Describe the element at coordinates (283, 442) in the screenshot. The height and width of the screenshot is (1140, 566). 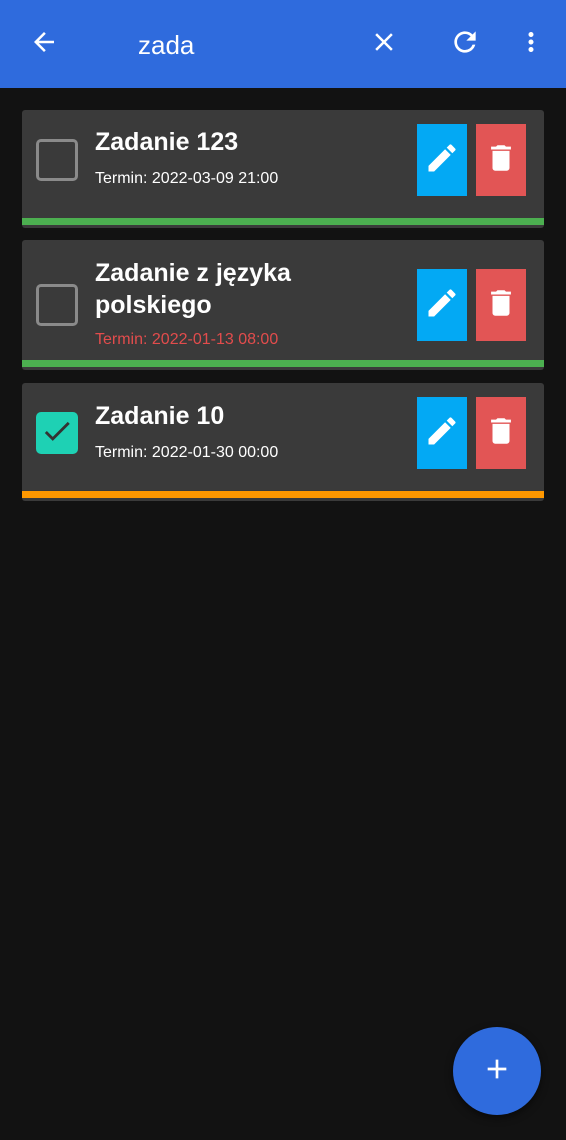
I see `task-card: Zadanie 10 Termin: 2022-01-30 00:00` at that location.